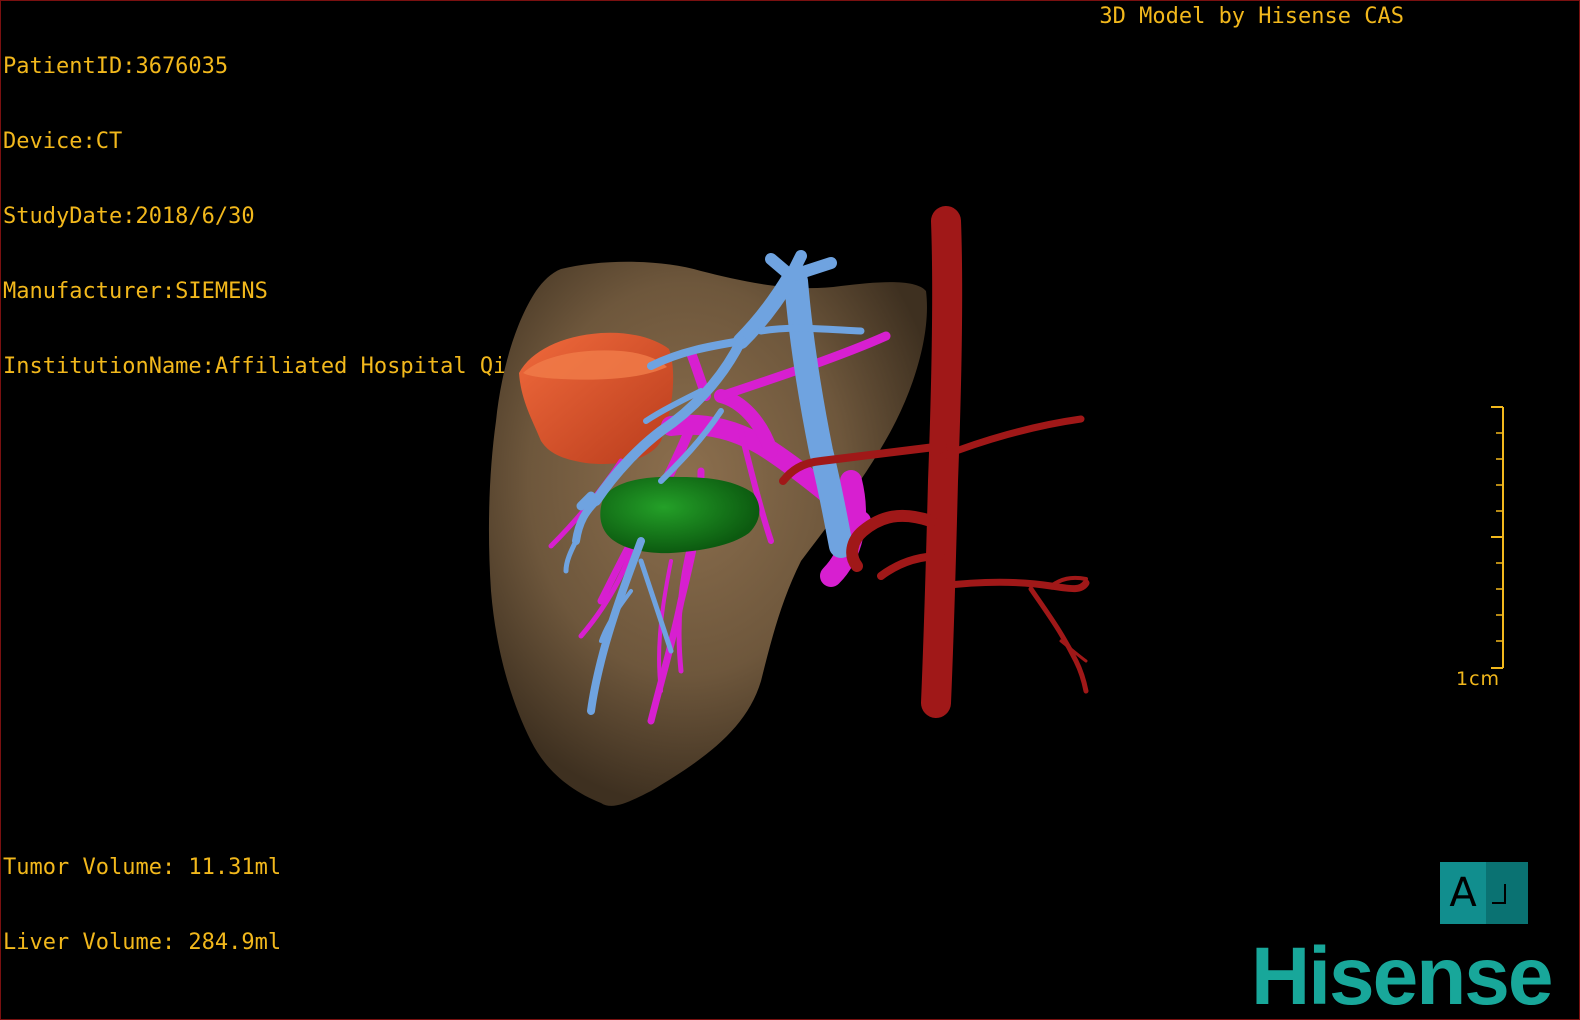 Image resolution: width=1580 pixels, height=1020 pixels. I want to click on tumor-volume-text: Tumor Volume: 11.31ml, so click(142, 867).